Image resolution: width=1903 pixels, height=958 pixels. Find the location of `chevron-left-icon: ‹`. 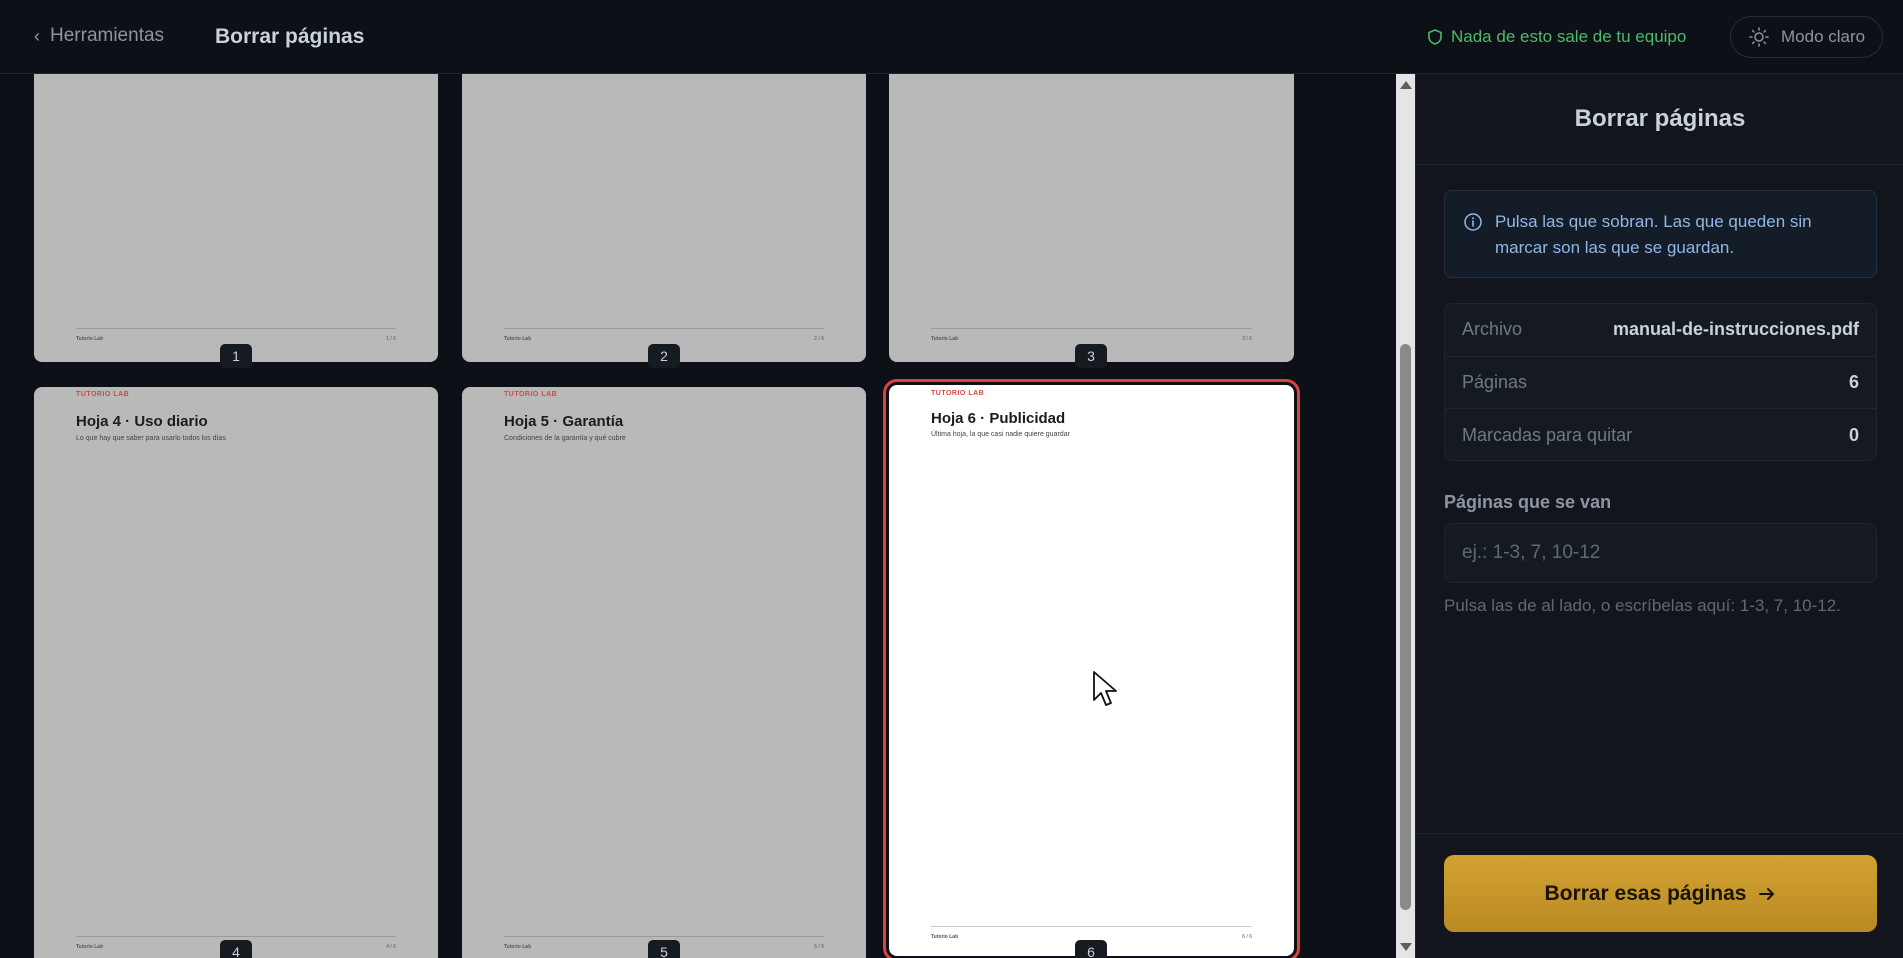

chevron-left-icon: ‹ is located at coordinates (37, 35).